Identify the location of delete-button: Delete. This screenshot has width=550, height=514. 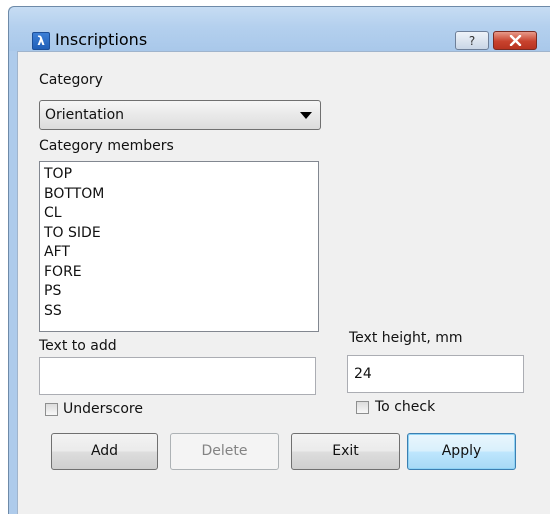
(224, 451).